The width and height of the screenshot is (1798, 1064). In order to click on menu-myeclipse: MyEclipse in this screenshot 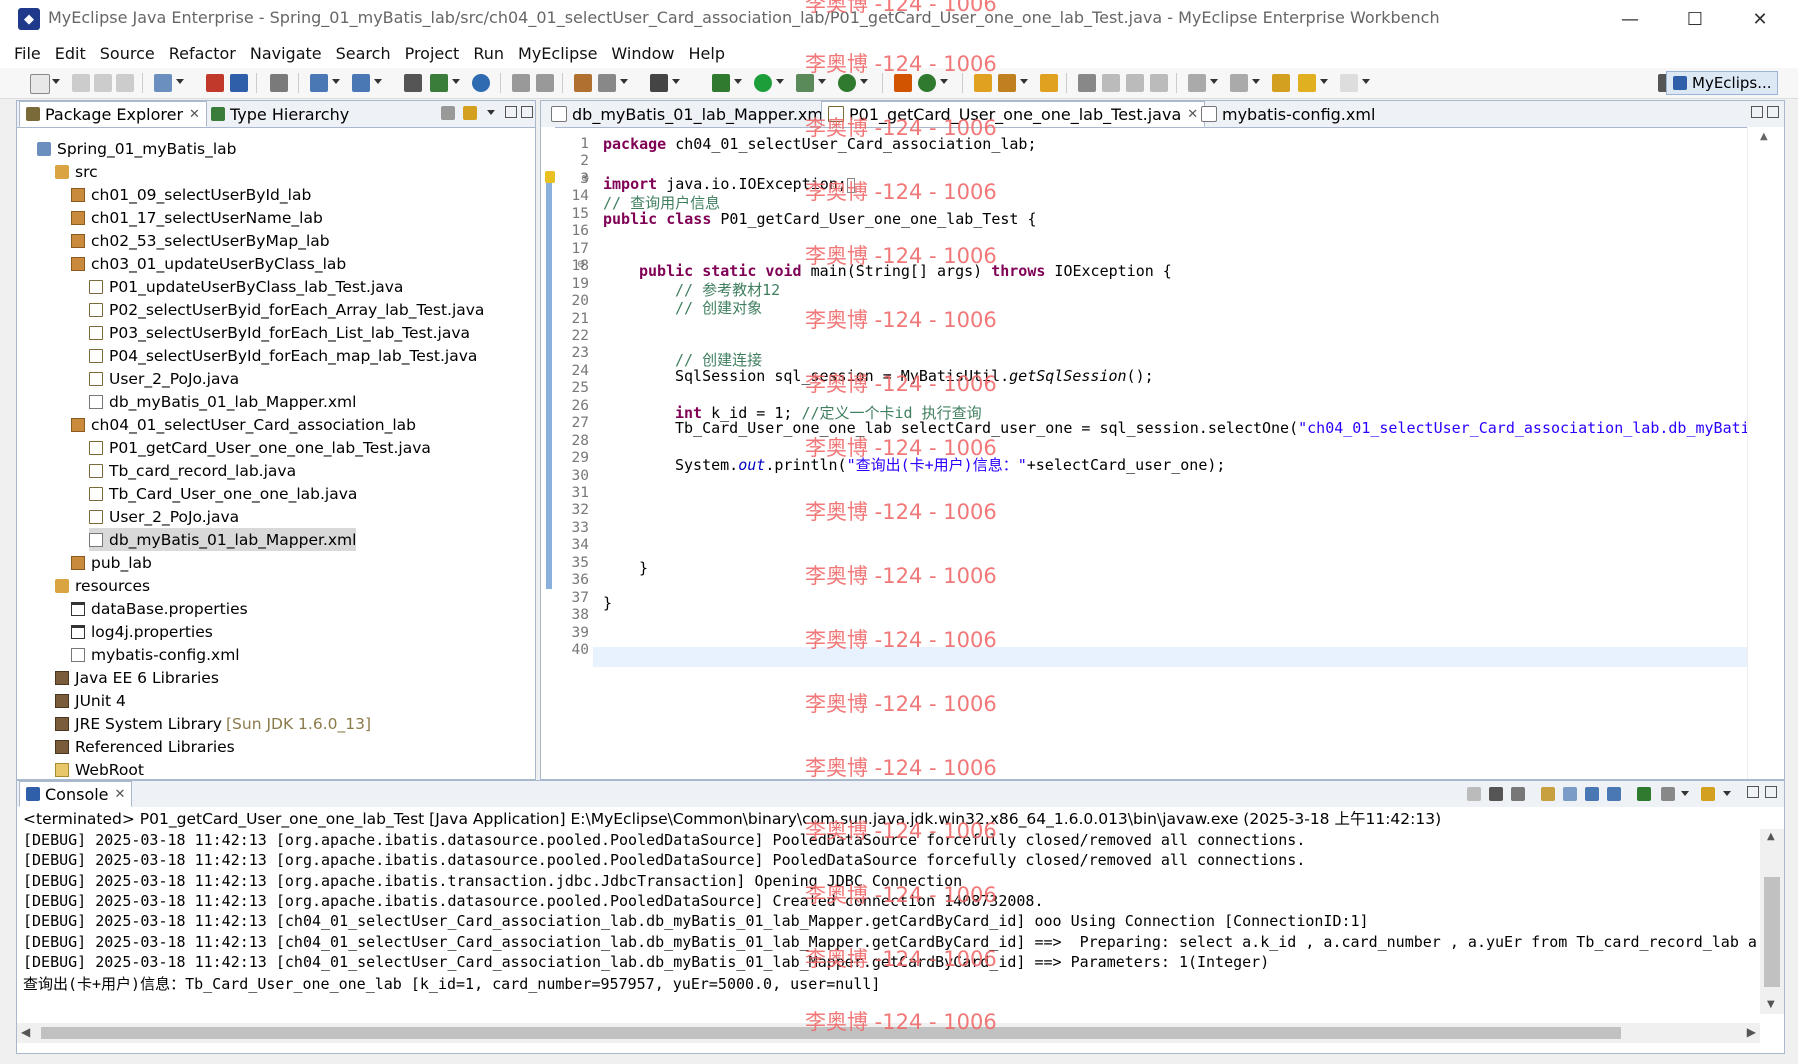, I will do `click(557, 53)`.